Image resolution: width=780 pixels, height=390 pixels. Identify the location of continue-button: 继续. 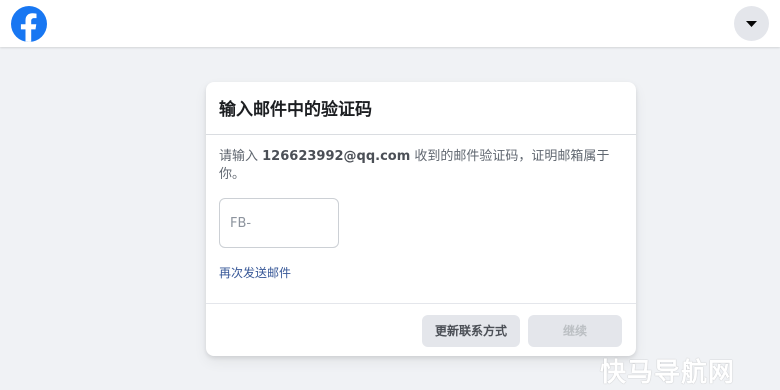
(575, 331).